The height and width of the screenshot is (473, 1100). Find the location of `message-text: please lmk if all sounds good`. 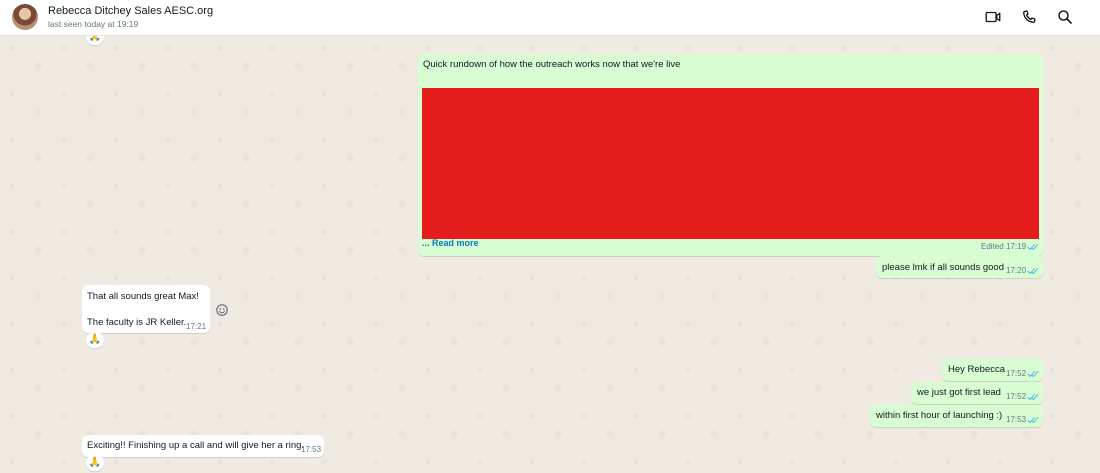

message-text: please lmk if all sounds good is located at coordinates (943, 267).